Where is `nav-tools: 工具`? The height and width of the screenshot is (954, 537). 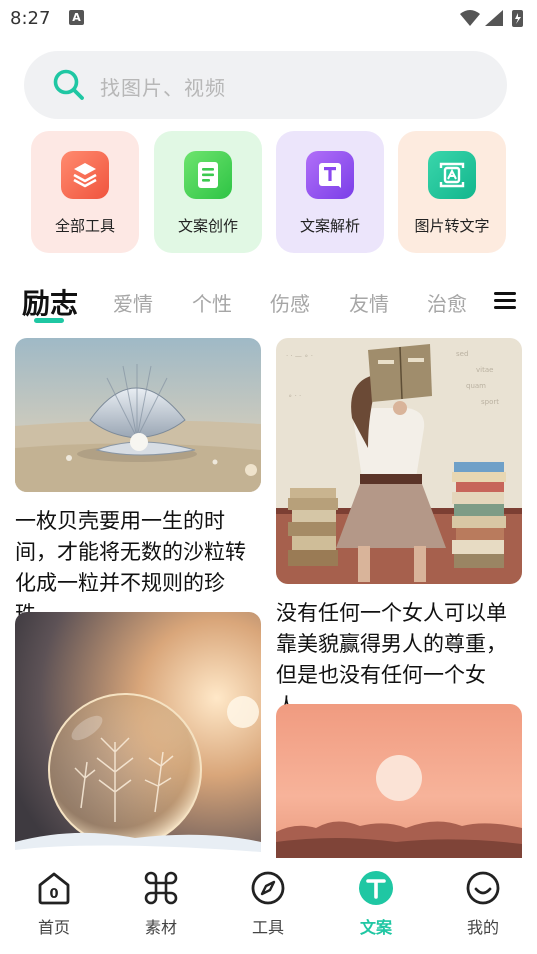
nav-tools: 工具 is located at coordinates (268, 905).